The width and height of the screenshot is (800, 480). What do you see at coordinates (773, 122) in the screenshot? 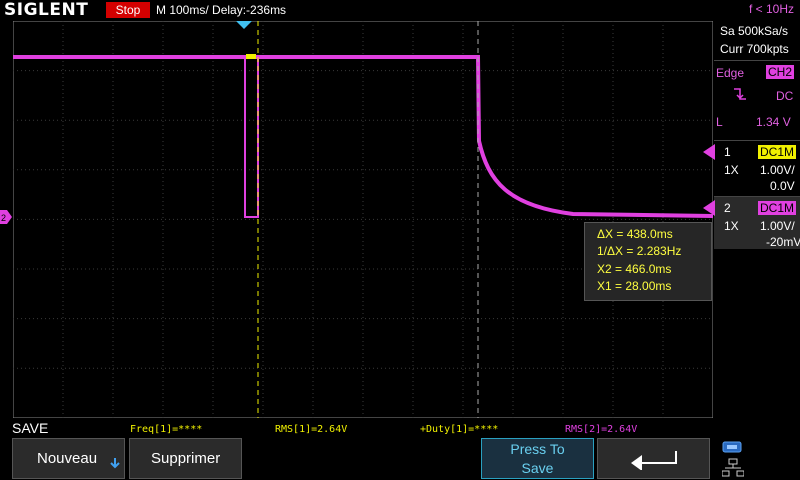
I see `trigger-level: 1.34 V` at bounding box center [773, 122].